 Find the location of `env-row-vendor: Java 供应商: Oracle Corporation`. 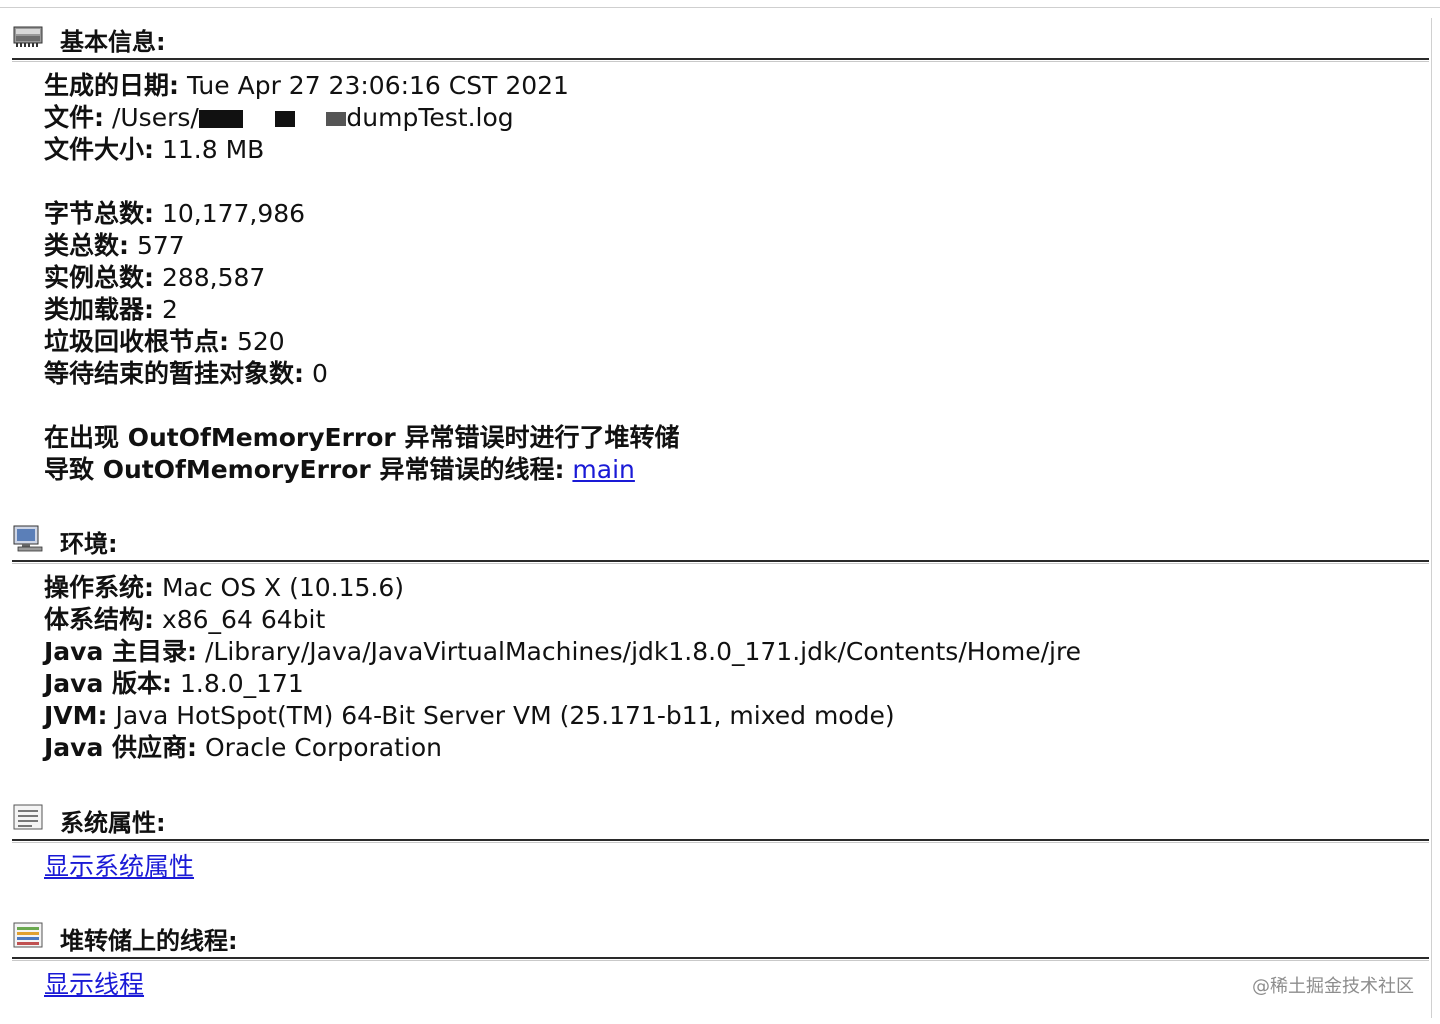

env-row-vendor: Java 供应商: Oracle Corporation is located at coordinates (736, 748).